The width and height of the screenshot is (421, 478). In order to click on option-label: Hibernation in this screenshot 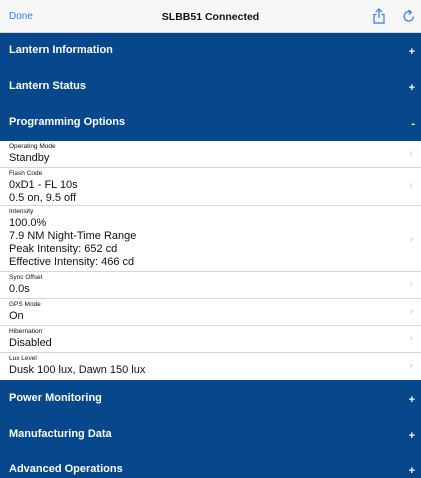, I will do `click(26, 331)`.